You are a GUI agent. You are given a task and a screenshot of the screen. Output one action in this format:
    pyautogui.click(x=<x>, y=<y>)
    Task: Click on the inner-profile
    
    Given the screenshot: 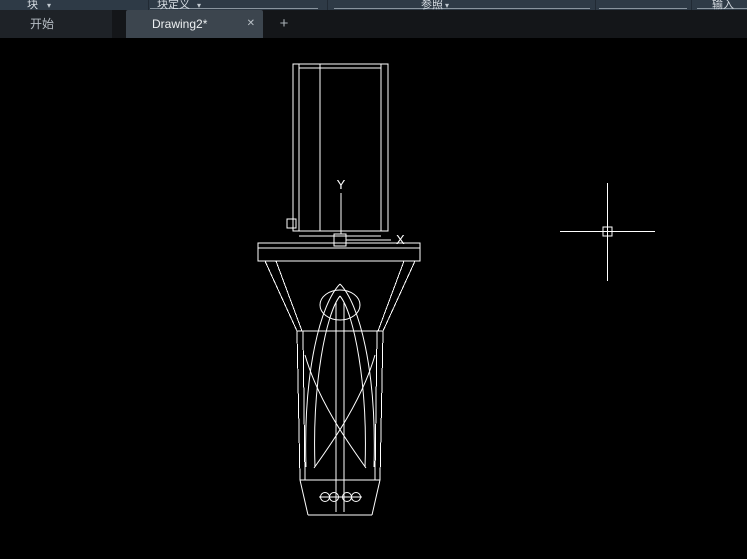 What is the action you would take?
    pyautogui.click(x=340, y=397)
    